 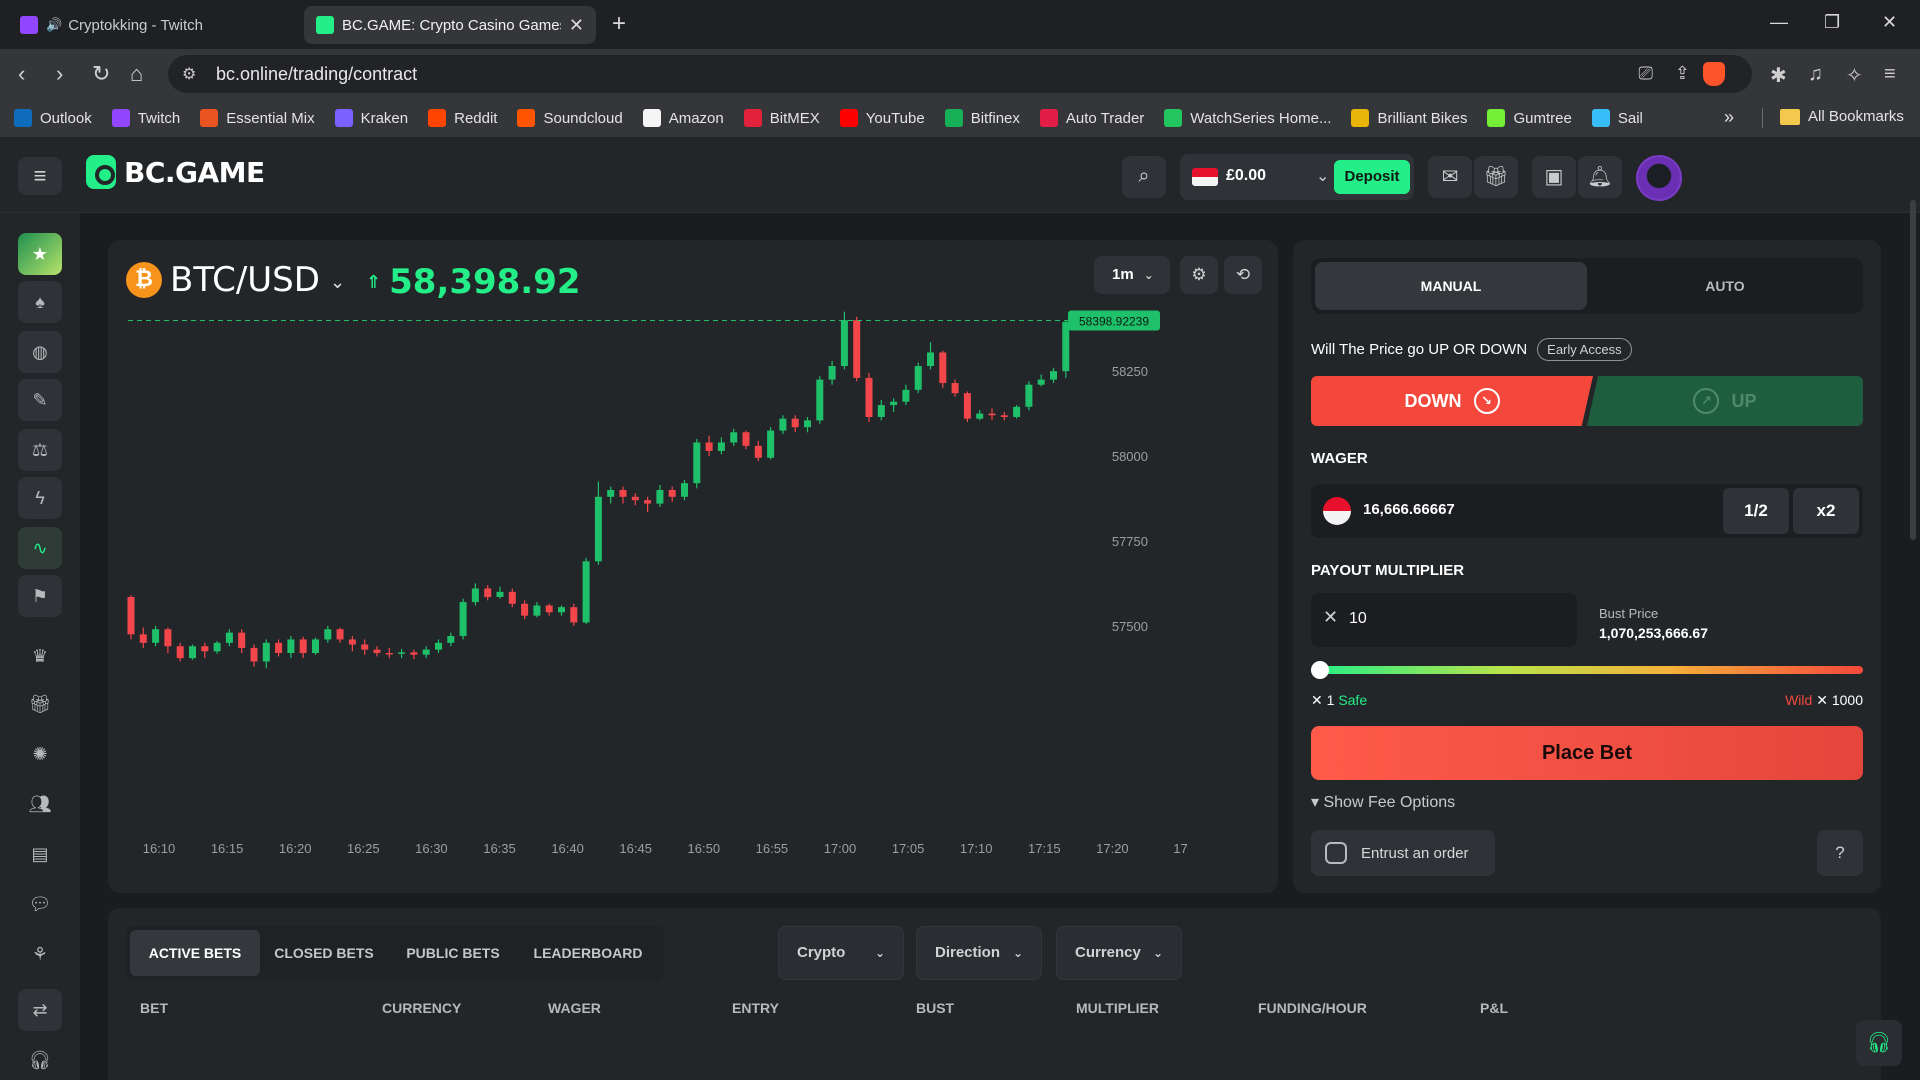 What do you see at coordinates (1444, 620) in the screenshot?
I see `multiplier-input: ✕ 10` at bounding box center [1444, 620].